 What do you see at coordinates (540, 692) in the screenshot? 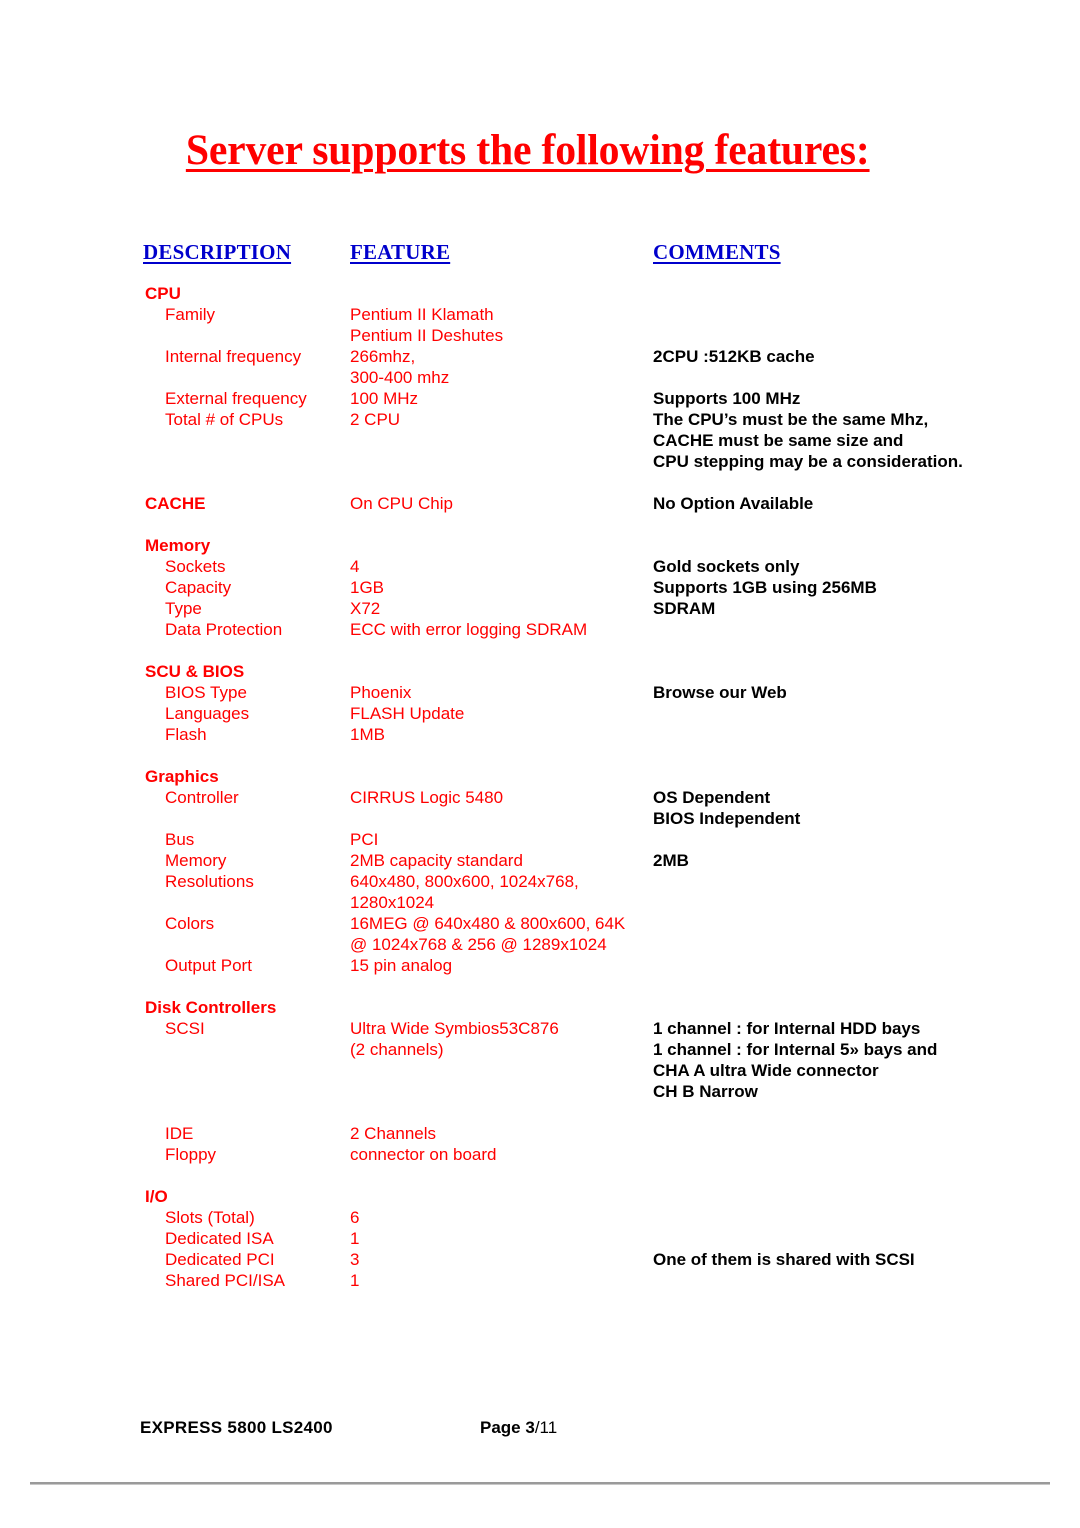
I see `table-row: BIOS Type Phoenix Browse our Web` at bounding box center [540, 692].